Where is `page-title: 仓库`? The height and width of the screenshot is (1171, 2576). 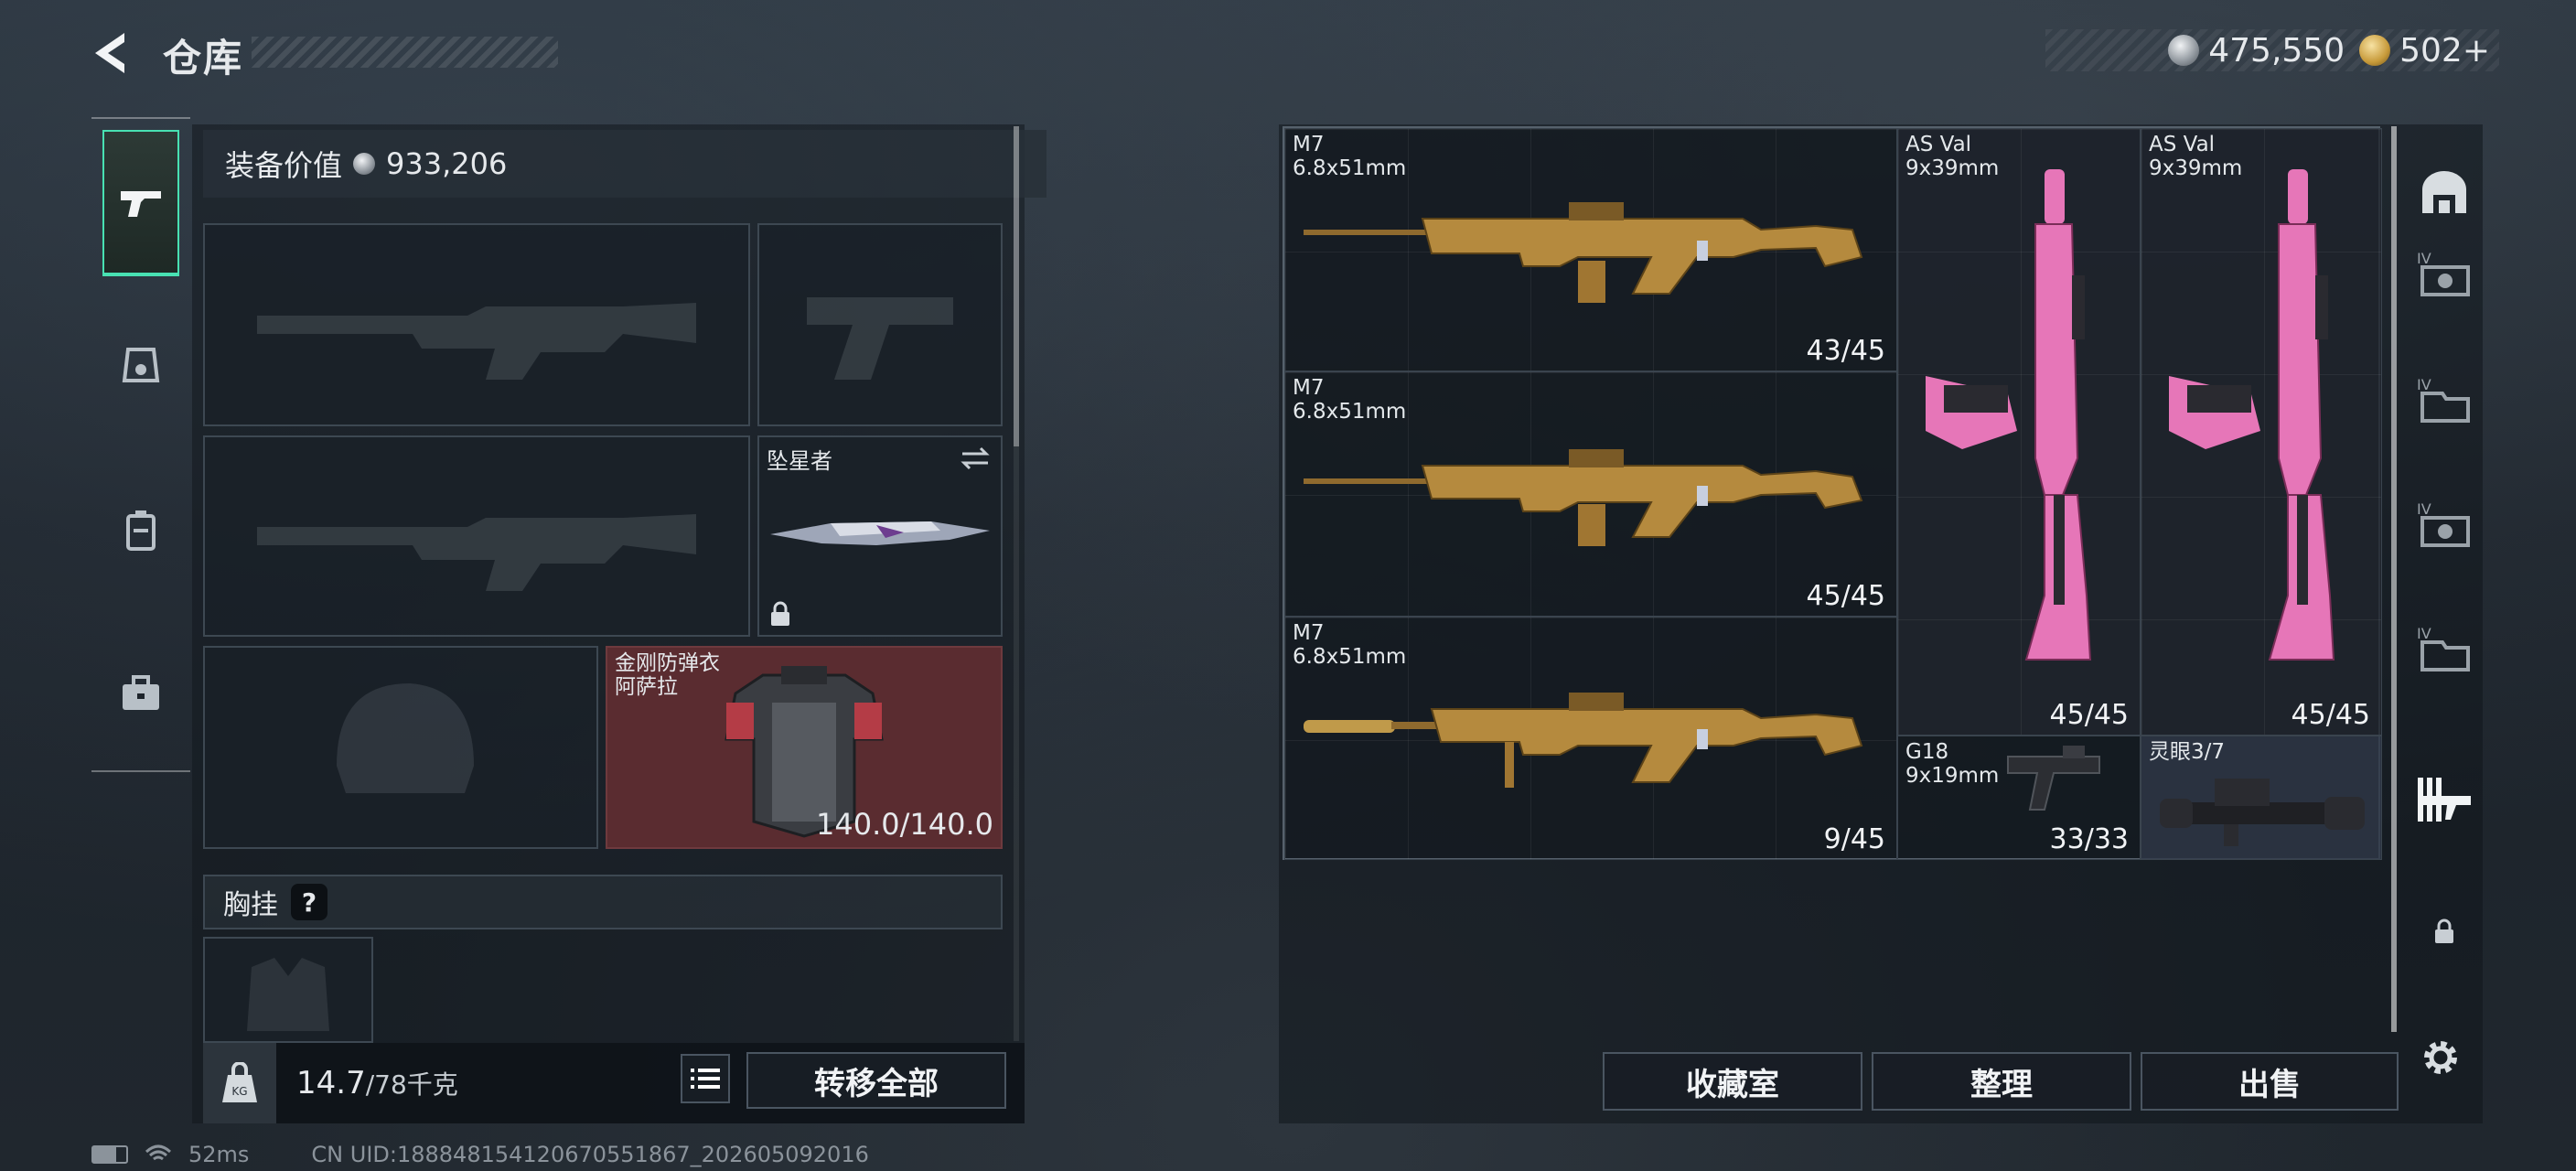 page-title: 仓库 is located at coordinates (203, 58).